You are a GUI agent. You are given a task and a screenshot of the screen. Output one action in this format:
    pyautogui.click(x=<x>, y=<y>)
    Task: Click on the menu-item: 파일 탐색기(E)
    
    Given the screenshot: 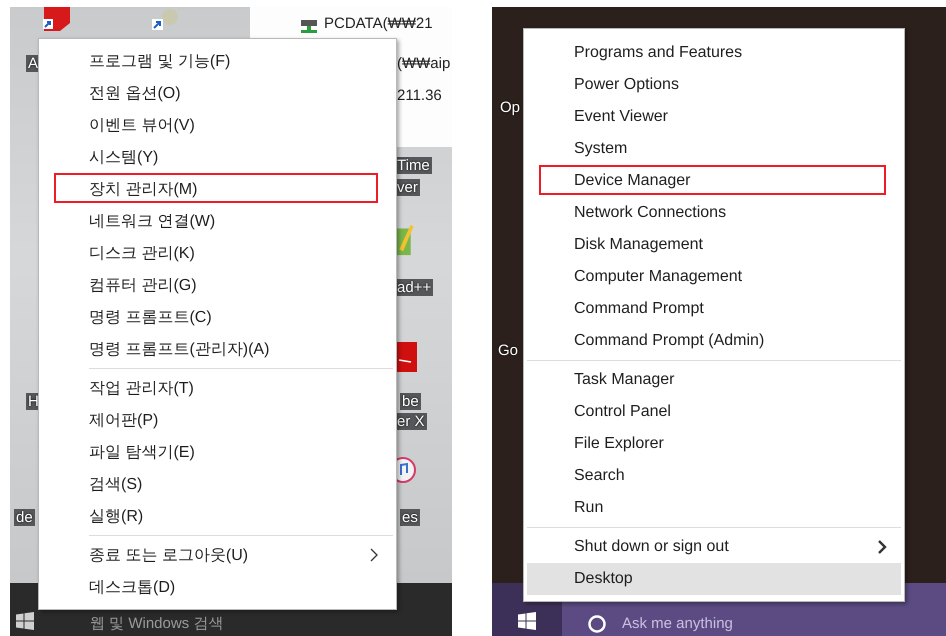 What is the action you would take?
    pyautogui.click(x=217, y=452)
    